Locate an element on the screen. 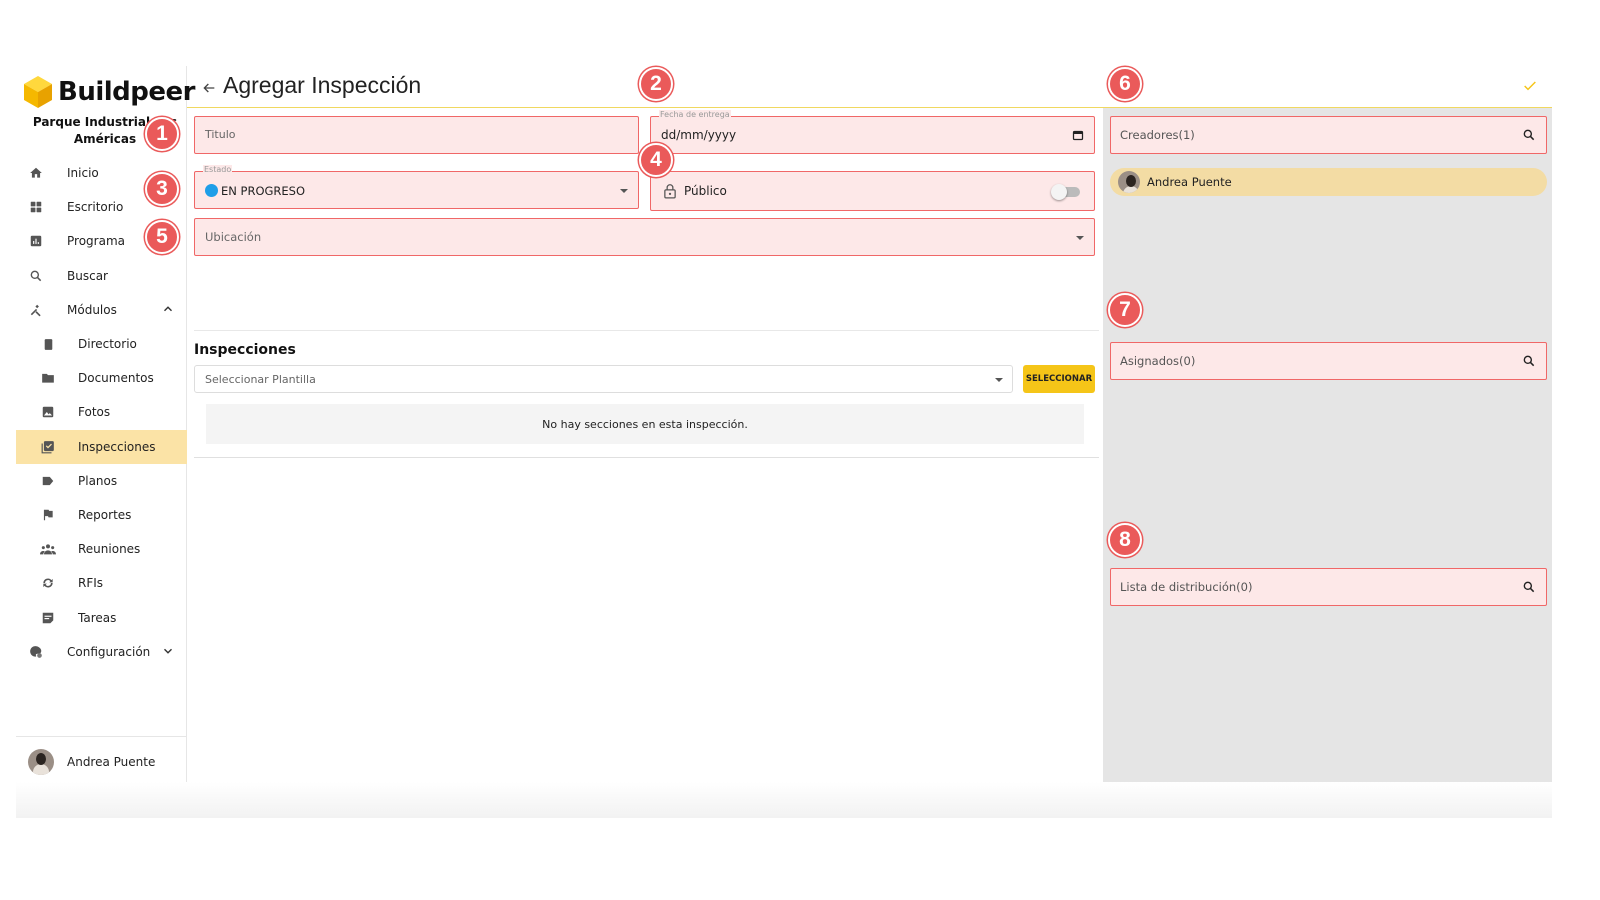 The height and width of the screenshot is (900, 1600). brand-name: Buildpeer is located at coordinates (126, 92).